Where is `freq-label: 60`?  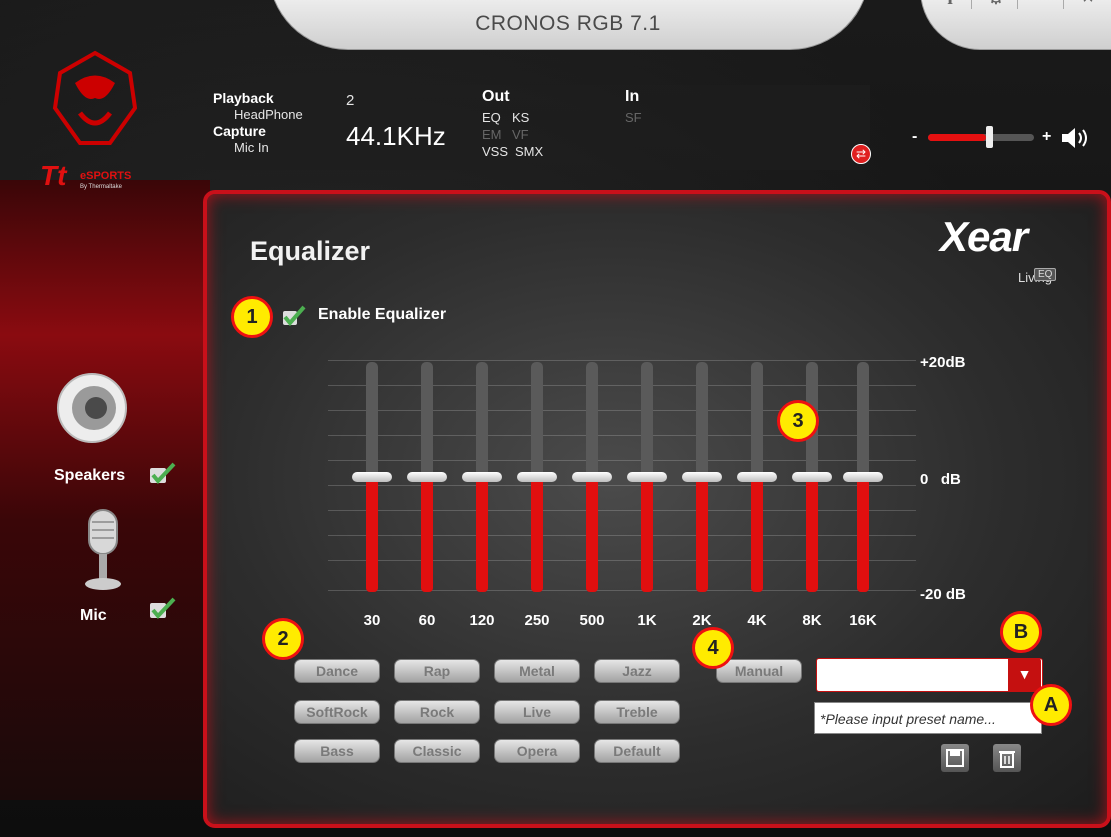
freq-label: 60 is located at coordinates (427, 620).